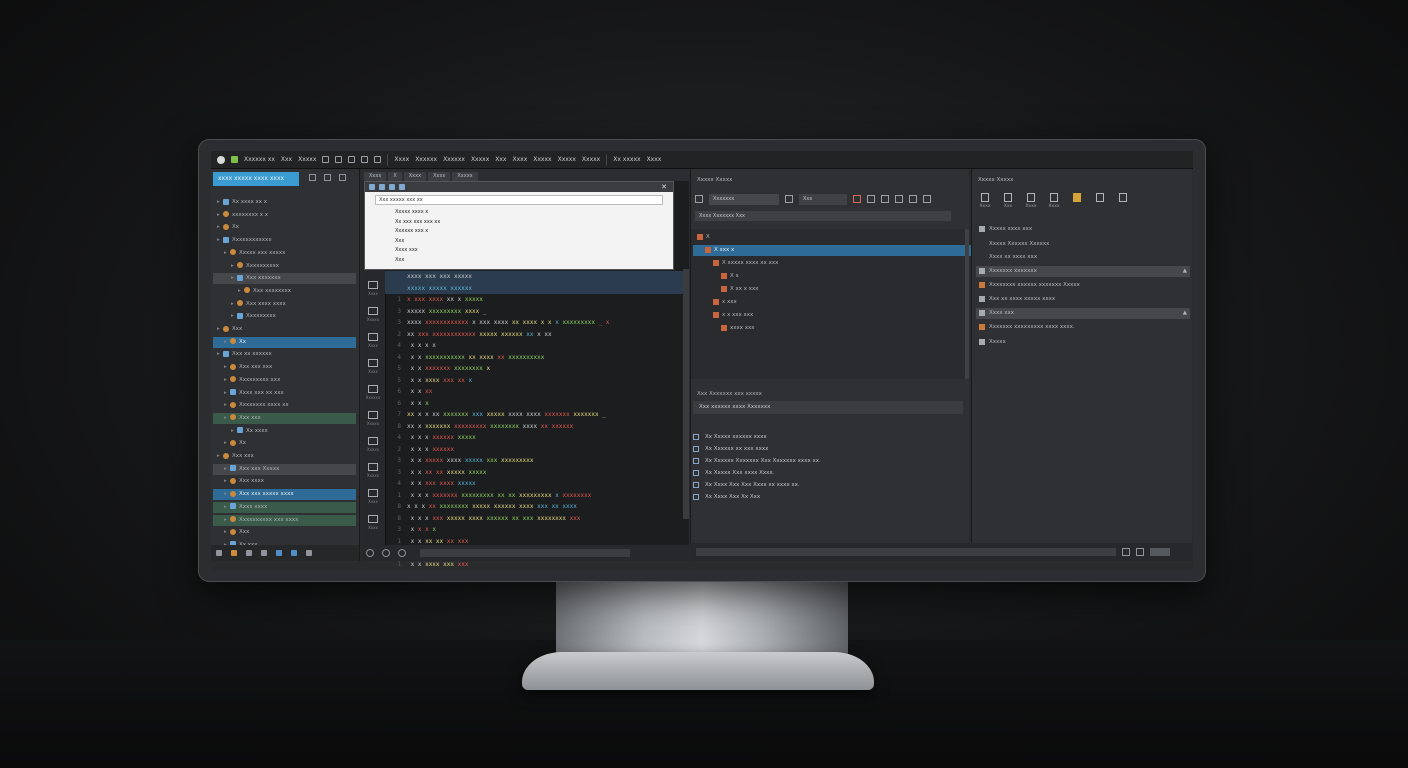  Describe the element at coordinates (535, 312) in the screenshot. I see `code-line: 3 xxxxx xxxxxxxxx xxxx _` at that location.